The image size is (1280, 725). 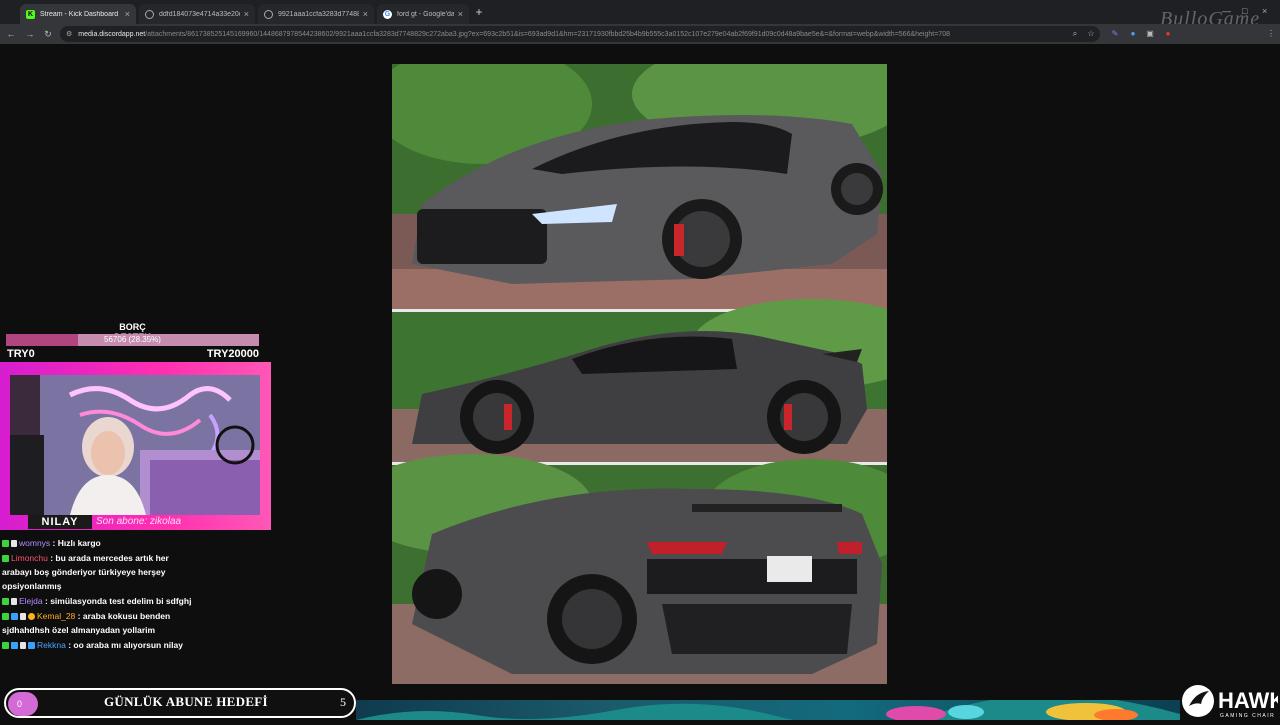 What do you see at coordinates (425, 14) in the screenshot?
I see `tab-title: ford gt - Google'da Ara` at bounding box center [425, 14].